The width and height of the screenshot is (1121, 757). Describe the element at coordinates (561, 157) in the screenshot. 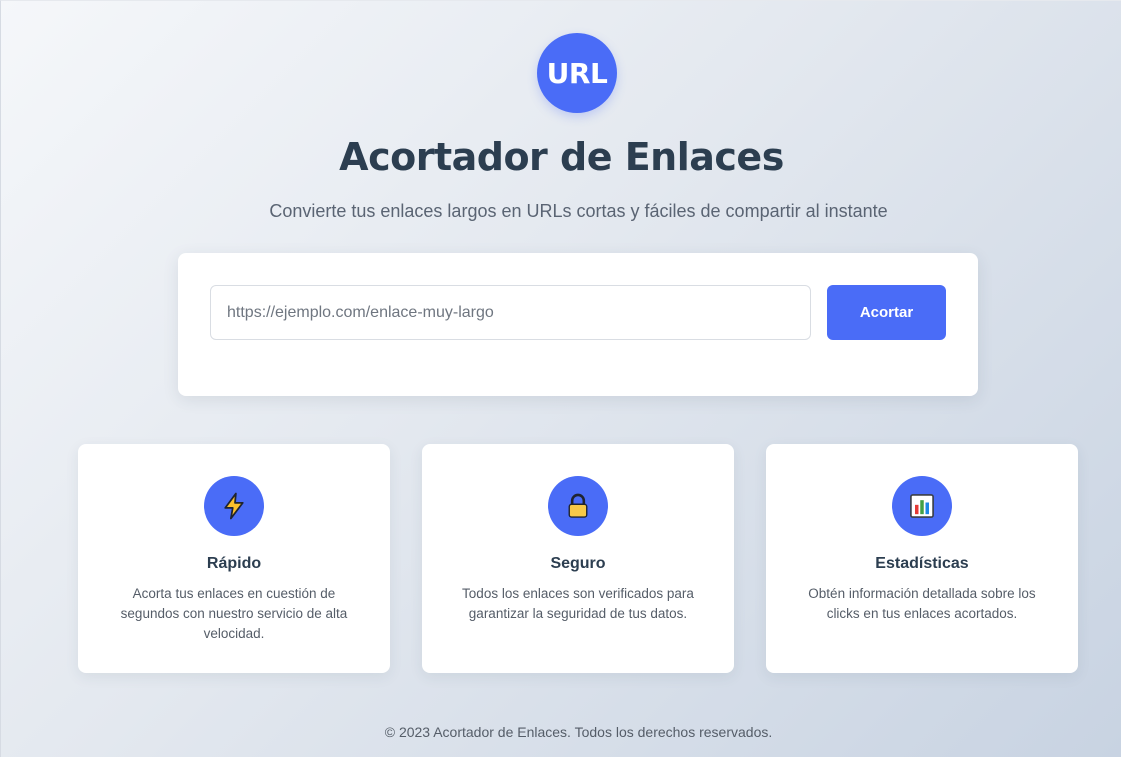

I see `page-title: Acortador de Enlaces` at that location.